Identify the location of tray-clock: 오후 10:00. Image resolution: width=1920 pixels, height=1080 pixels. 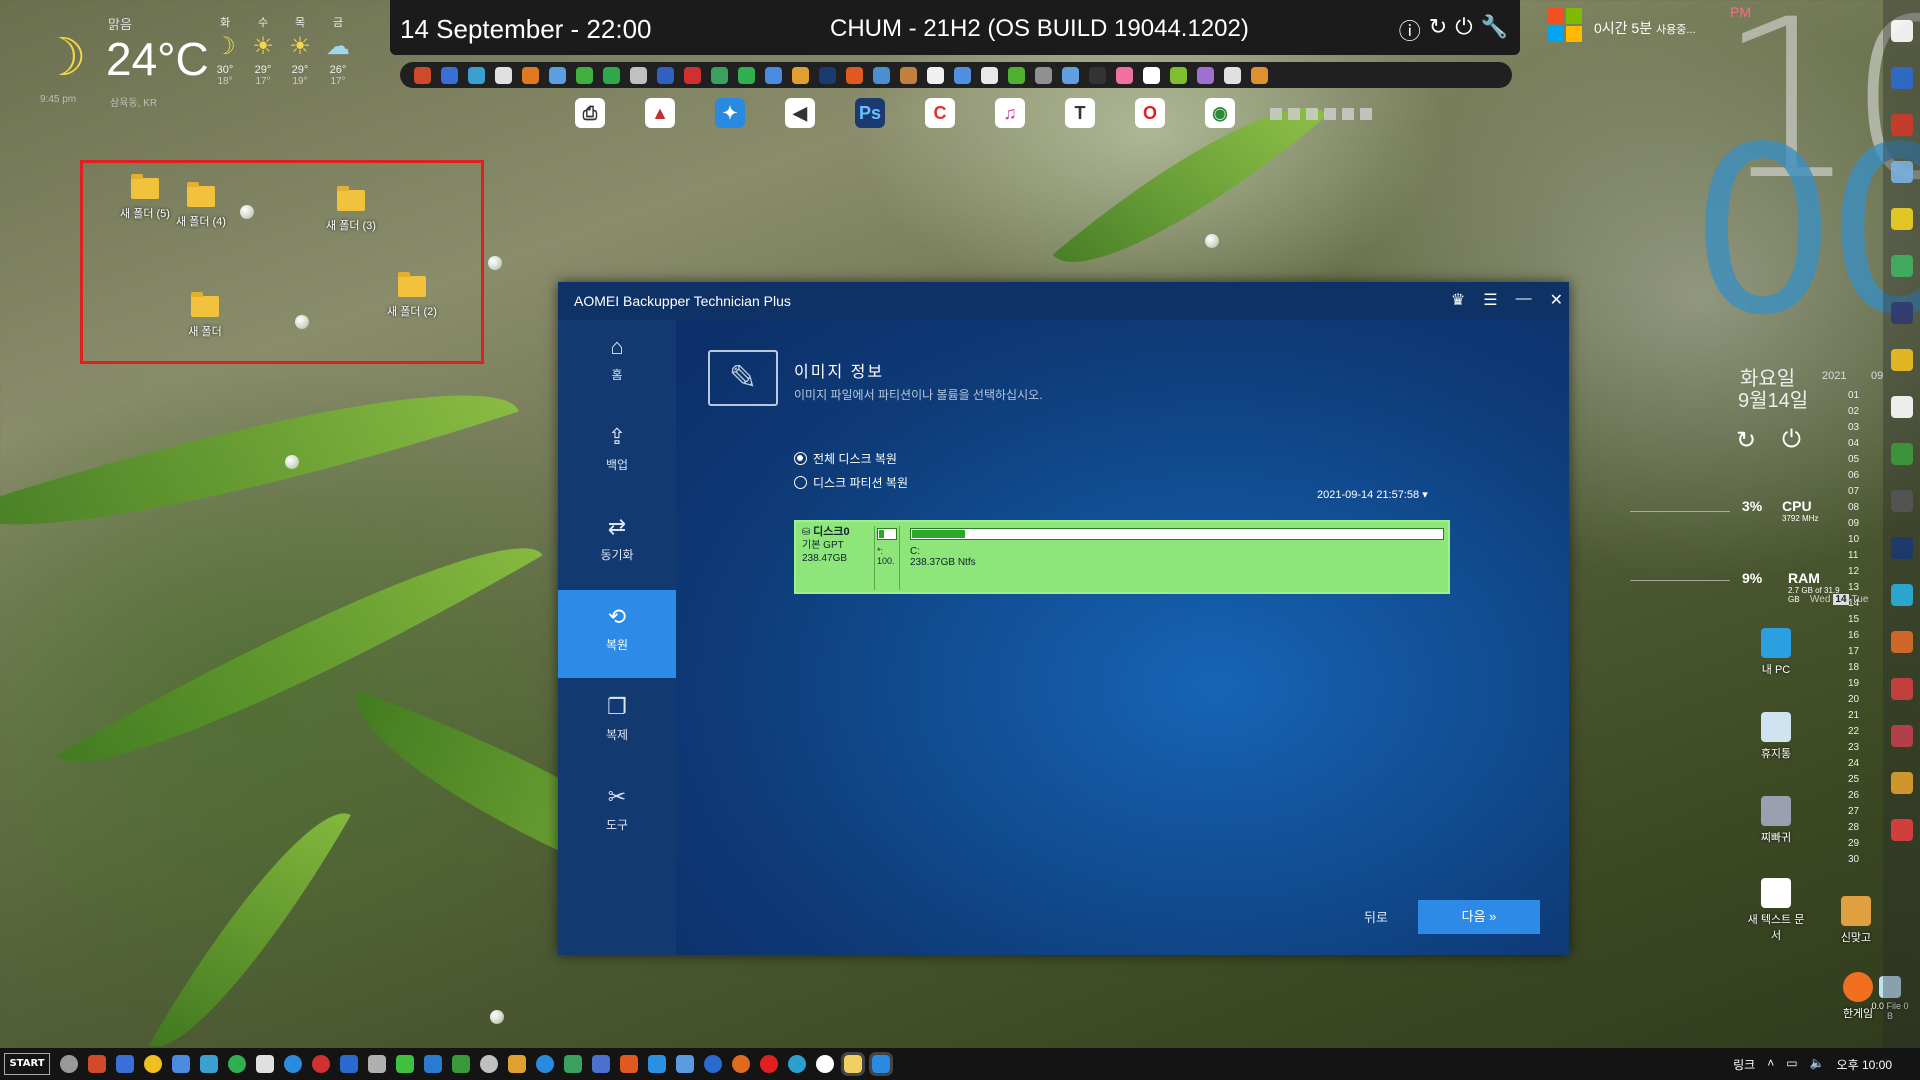
(1864, 1064).